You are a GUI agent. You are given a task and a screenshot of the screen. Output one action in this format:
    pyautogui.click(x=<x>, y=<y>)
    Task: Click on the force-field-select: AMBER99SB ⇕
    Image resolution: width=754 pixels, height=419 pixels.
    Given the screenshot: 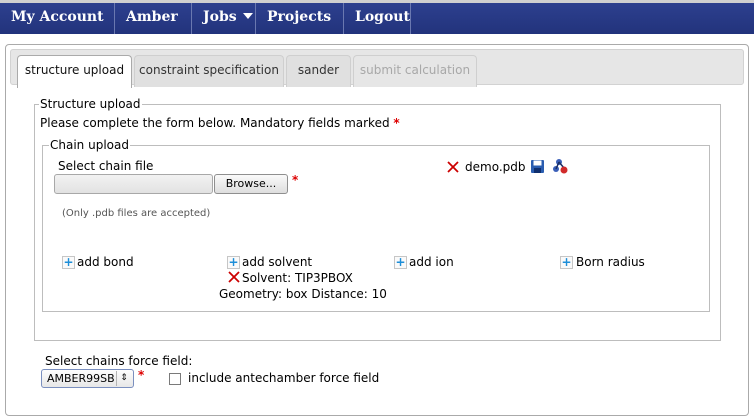 What is the action you would take?
    pyautogui.click(x=87, y=378)
    